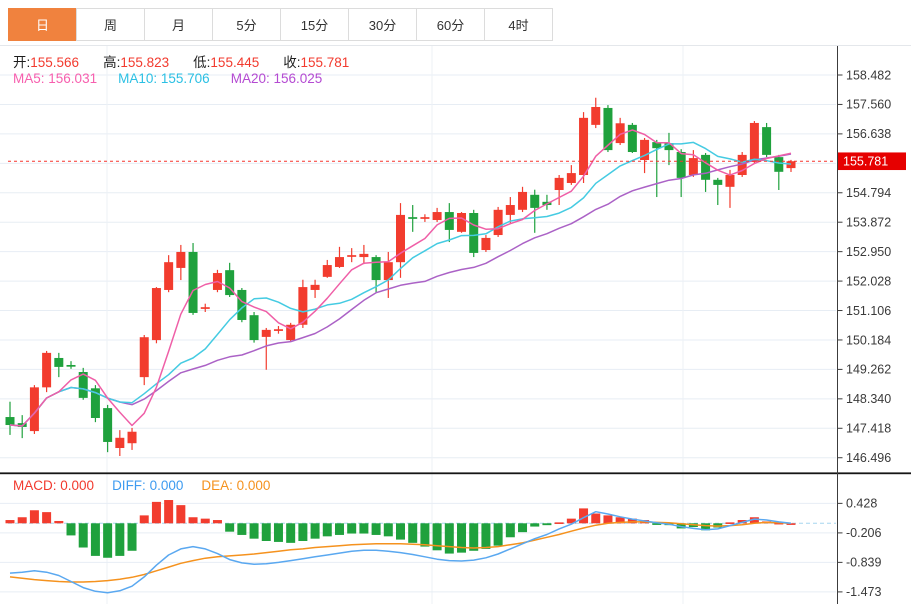 This screenshot has width=911, height=604. I want to click on timeframe-tab-bar: 日 周 月 5分 15分 30分 60分 4时, so click(280, 24).